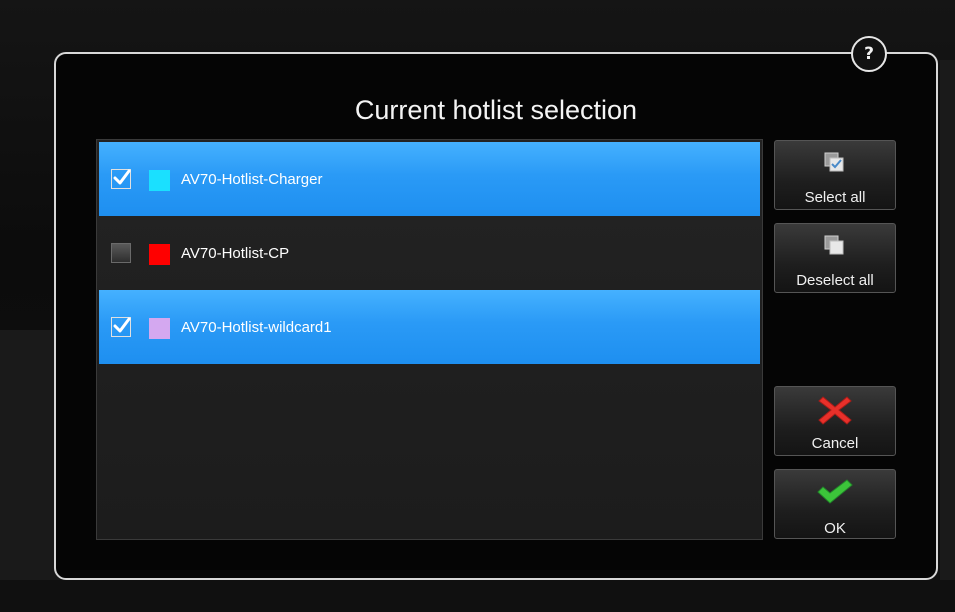 The height and width of the screenshot is (612, 955). I want to click on hotlist-checkbox-cp, so click(121, 253).